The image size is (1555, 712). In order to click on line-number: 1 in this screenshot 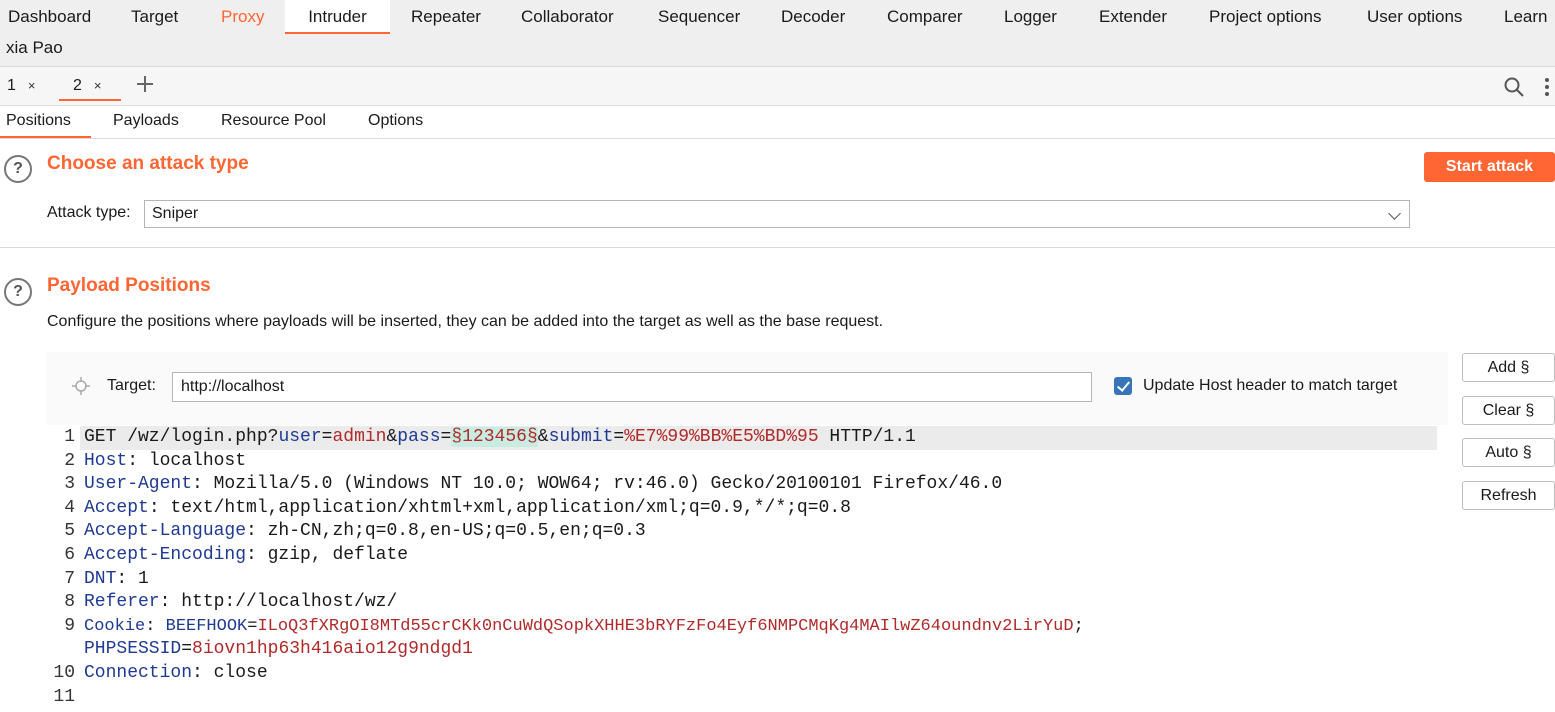, I will do `click(69, 437)`.